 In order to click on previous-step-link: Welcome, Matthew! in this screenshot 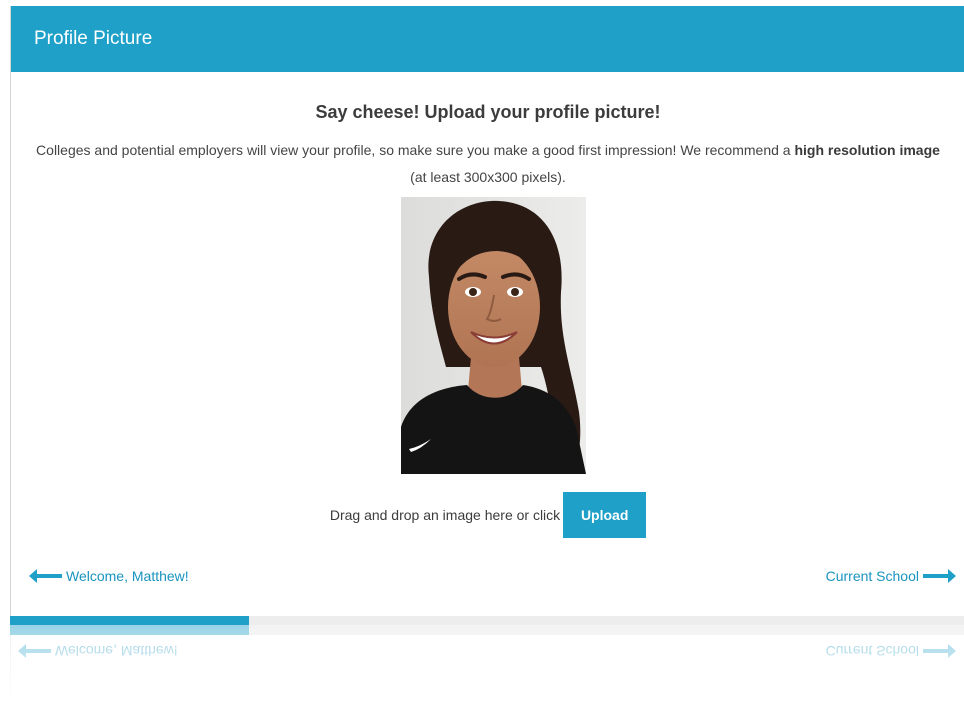, I will do `click(109, 576)`.